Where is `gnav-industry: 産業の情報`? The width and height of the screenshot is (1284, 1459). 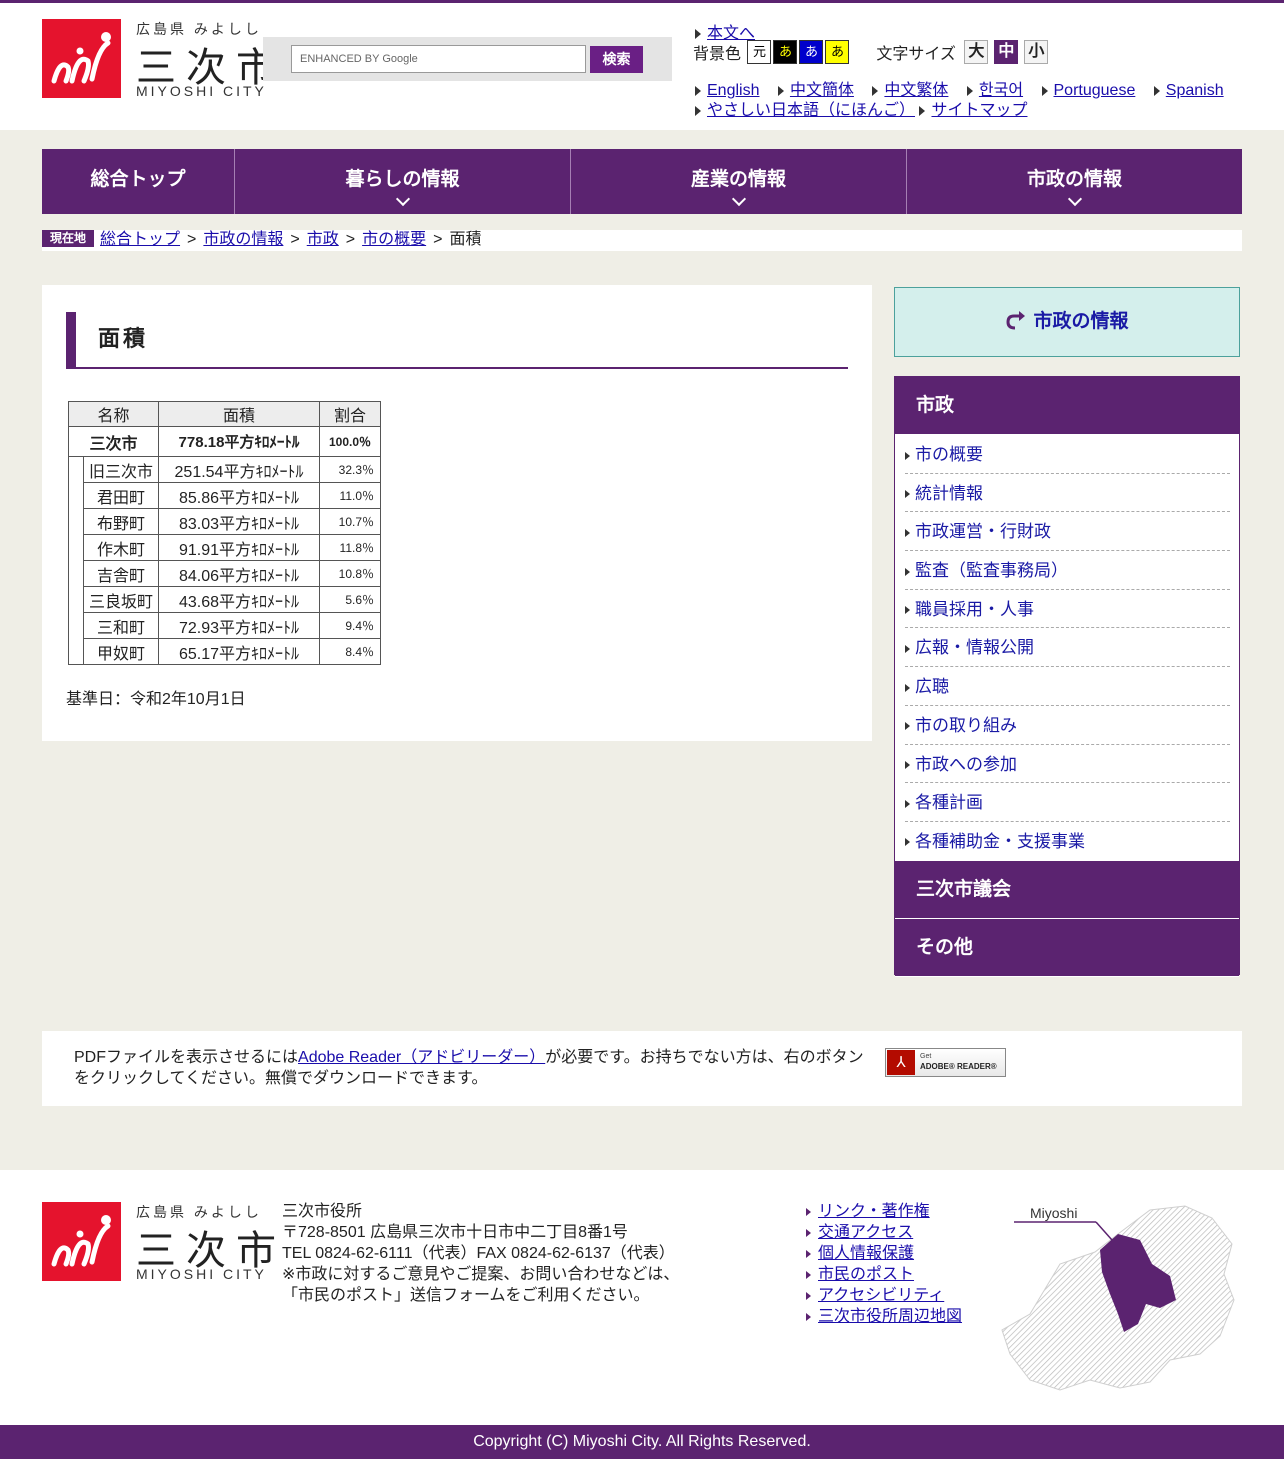
gnav-industry: 産業の情報 is located at coordinates (739, 181).